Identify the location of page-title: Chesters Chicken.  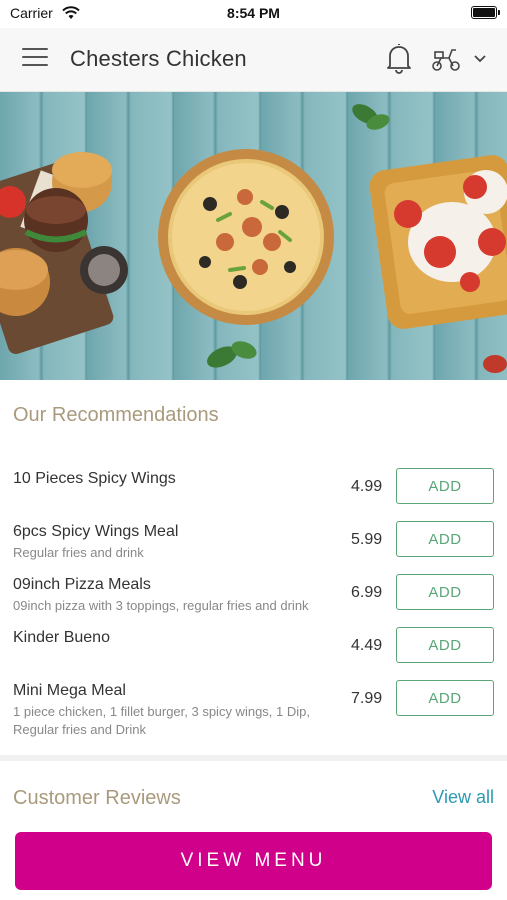
(158, 58).